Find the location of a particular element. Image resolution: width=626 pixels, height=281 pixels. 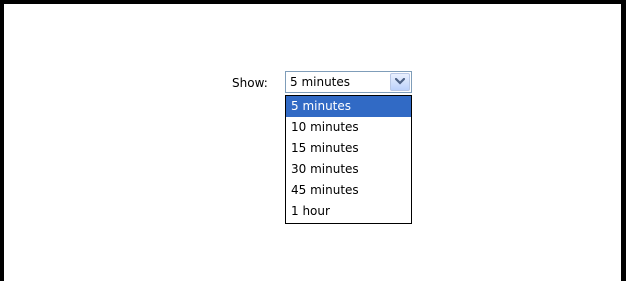

show-label: Show: is located at coordinates (250, 83).